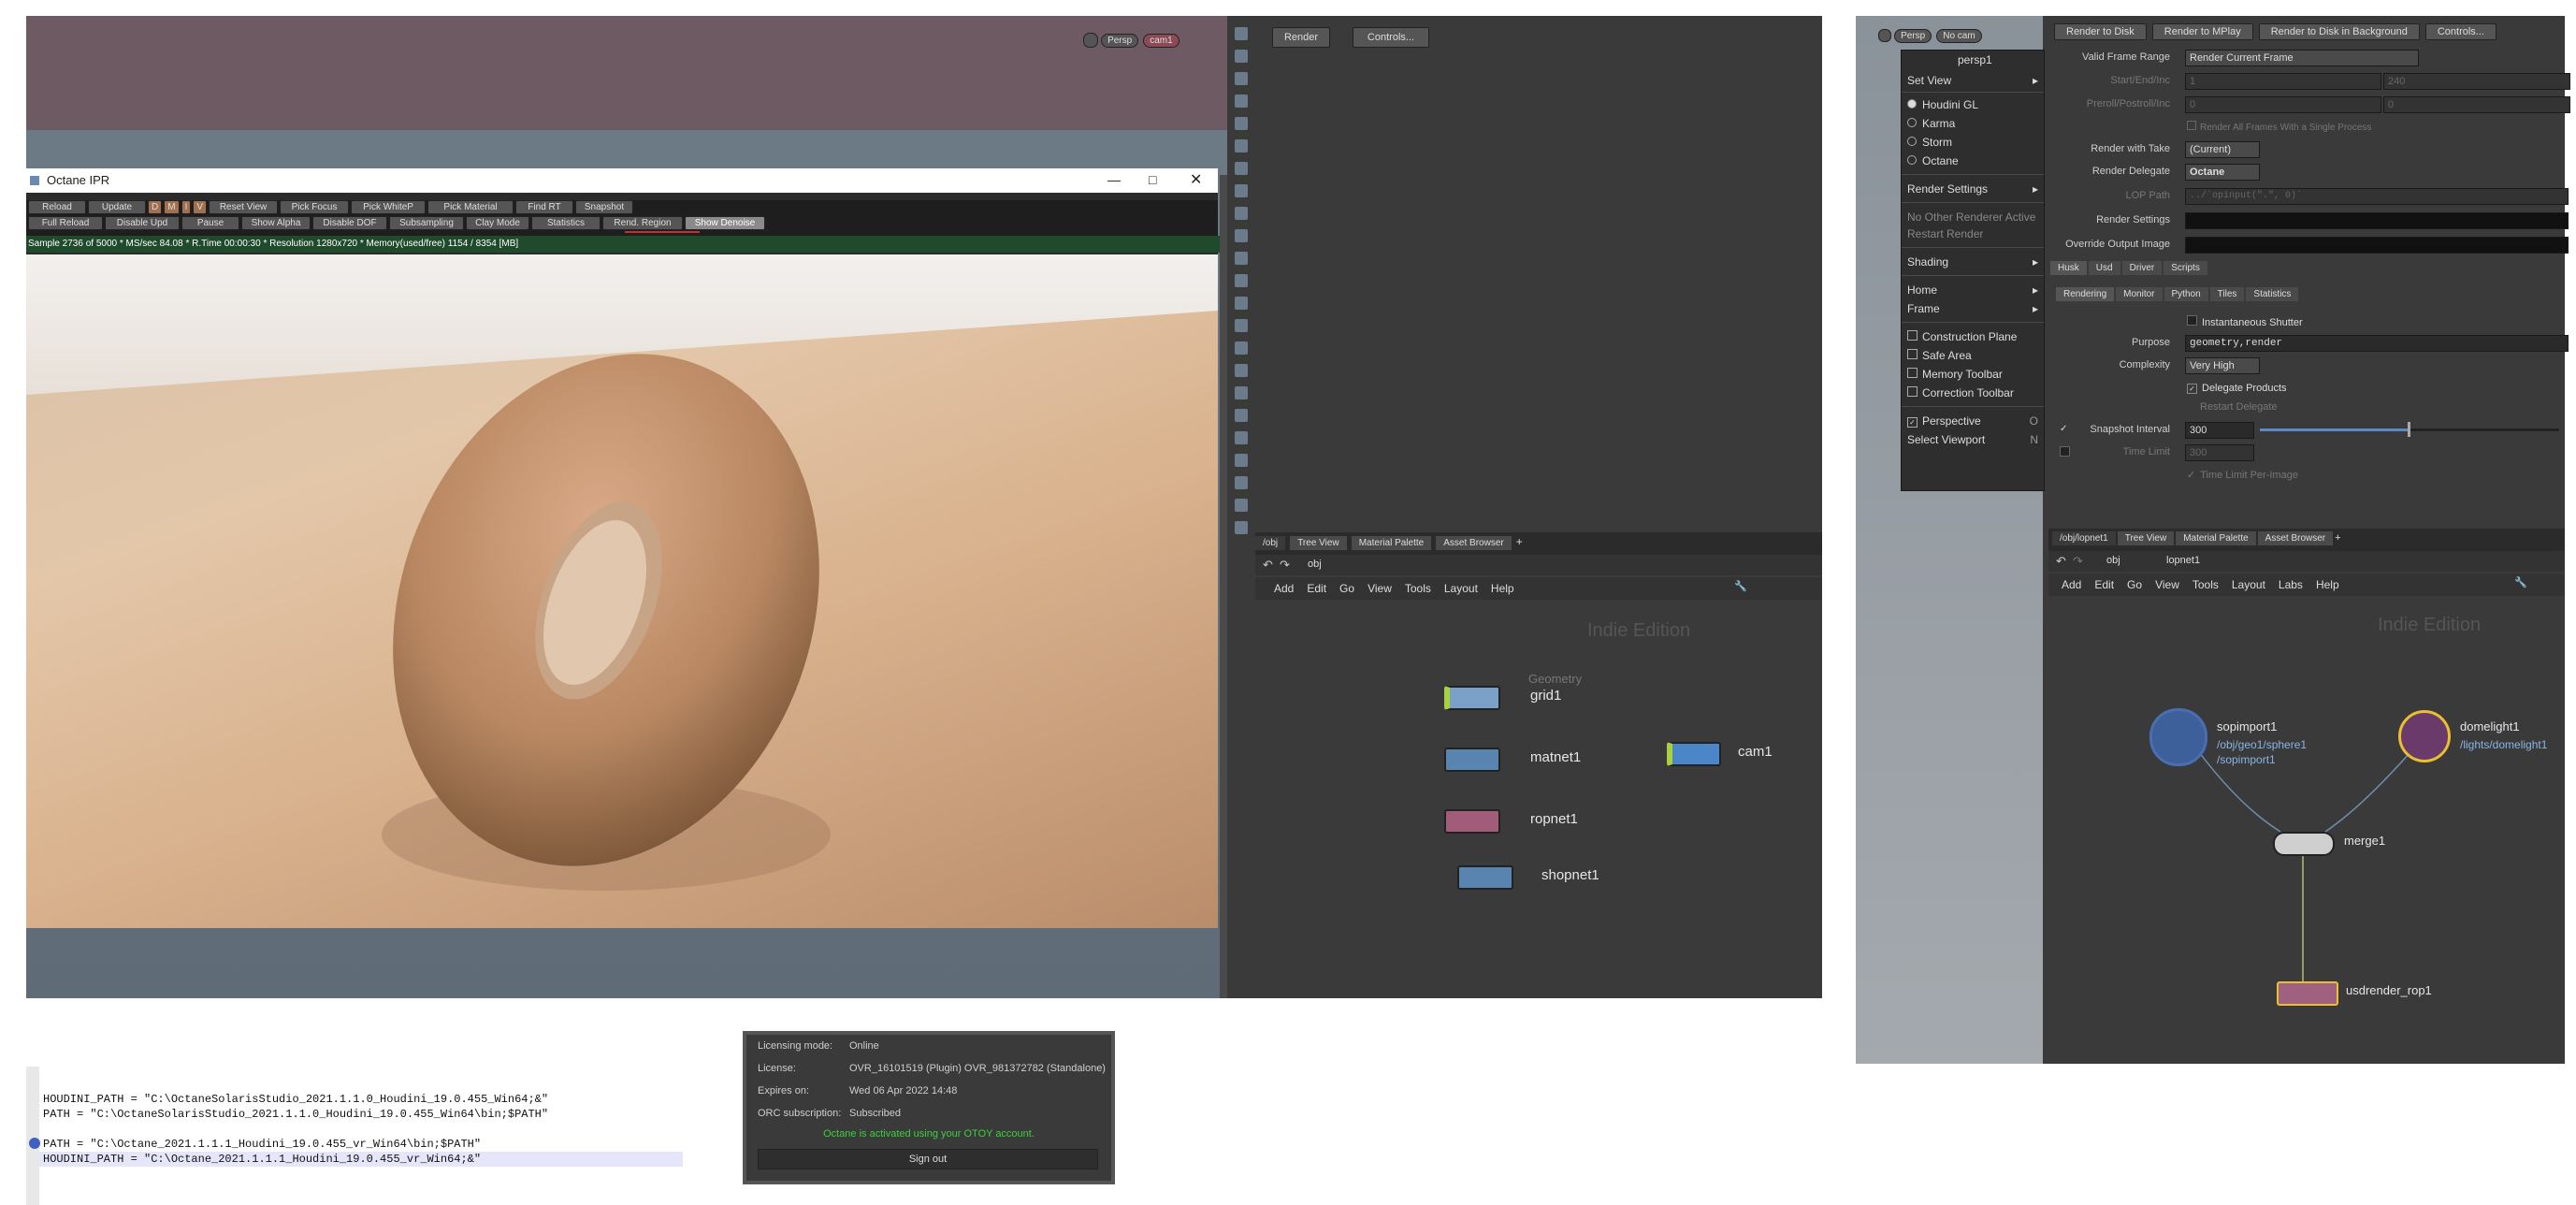 This screenshot has height=1205, width=2576. Describe the element at coordinates (1241, 168) in the screenshot. I see `eye-icon` at that location.